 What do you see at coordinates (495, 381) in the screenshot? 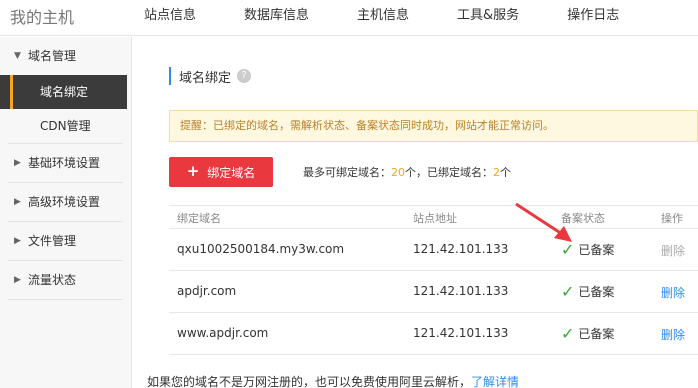
I see `learn-more-link: 了解详情` at bounding box center [495, 381].